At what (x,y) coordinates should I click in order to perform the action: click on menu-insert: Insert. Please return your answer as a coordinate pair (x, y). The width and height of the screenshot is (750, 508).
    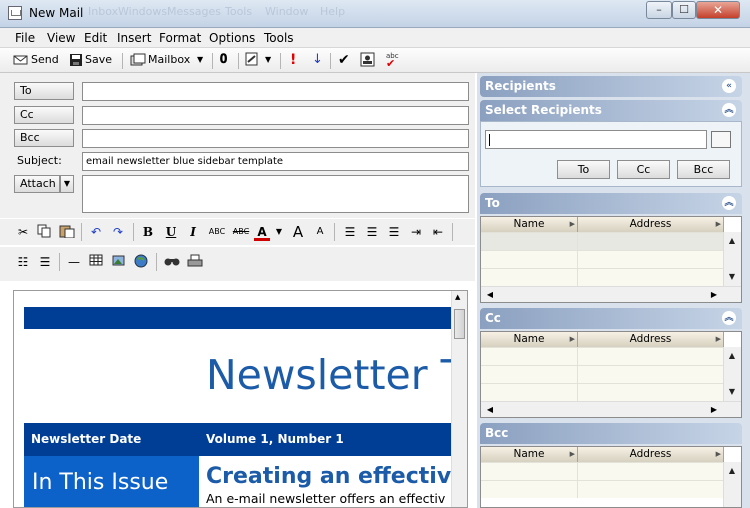
    Looking at the image, I should click on (134, 38).